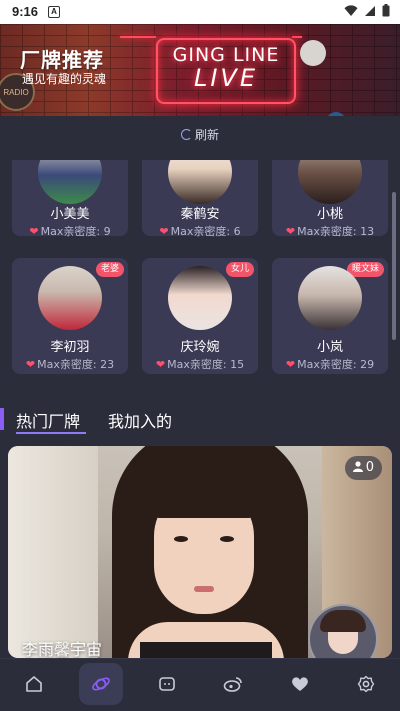 The height and width of the screenshot is (711, 400). What do you see at coordinates (204, 589) in the screenshot?
I see `portrait-lips` at bounding box center [204, 589].